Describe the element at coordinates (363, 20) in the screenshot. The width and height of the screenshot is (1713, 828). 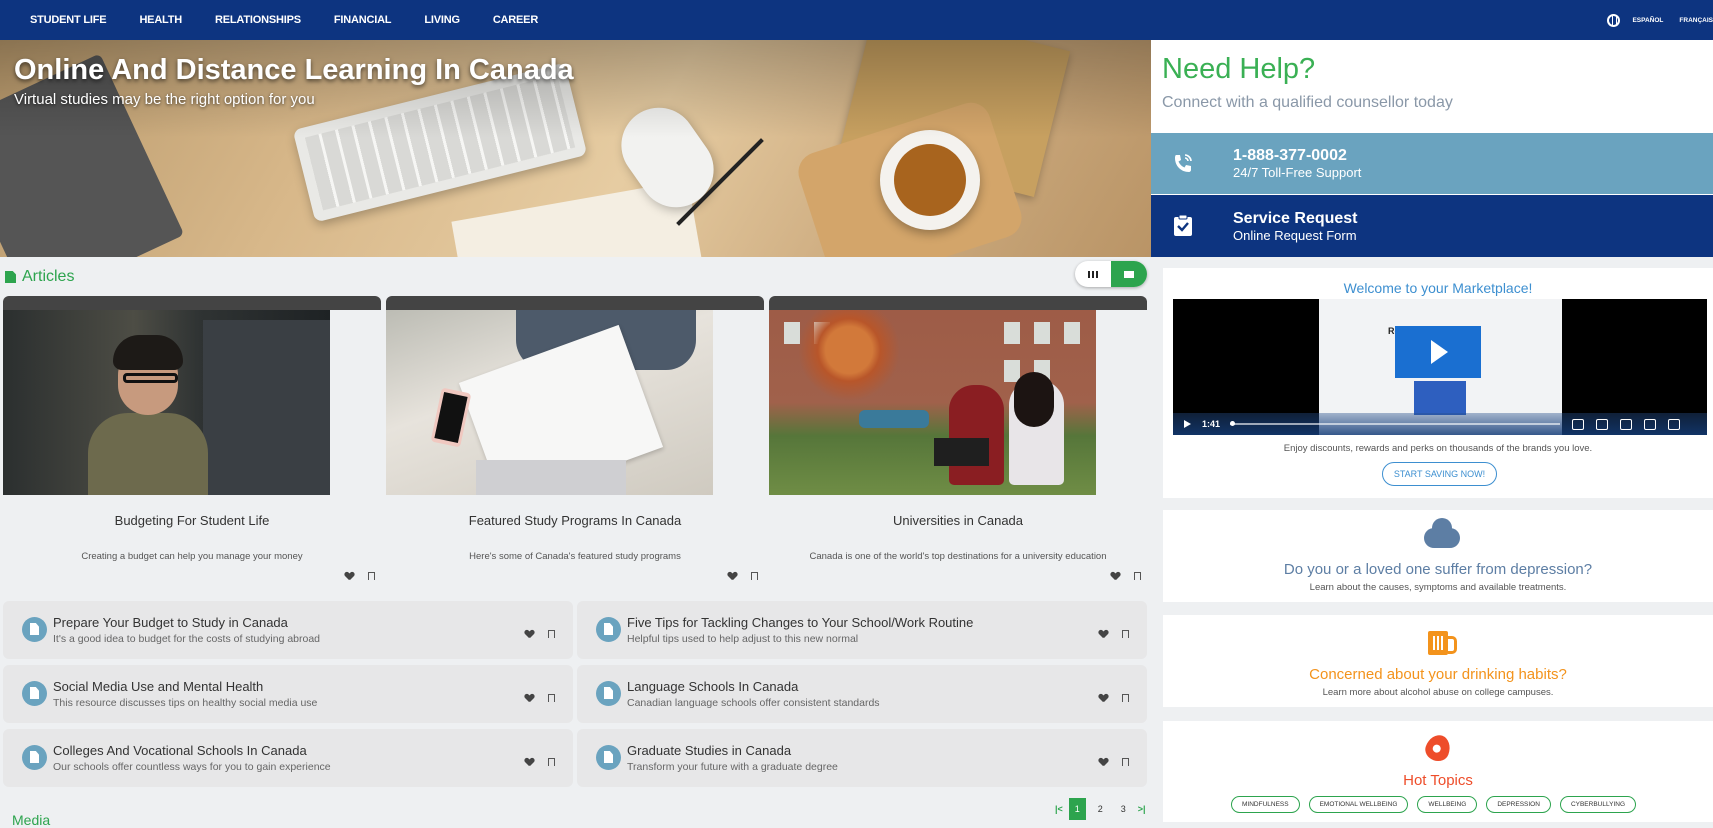
I see `nav-item-financial: FINANCIAL` at that location.